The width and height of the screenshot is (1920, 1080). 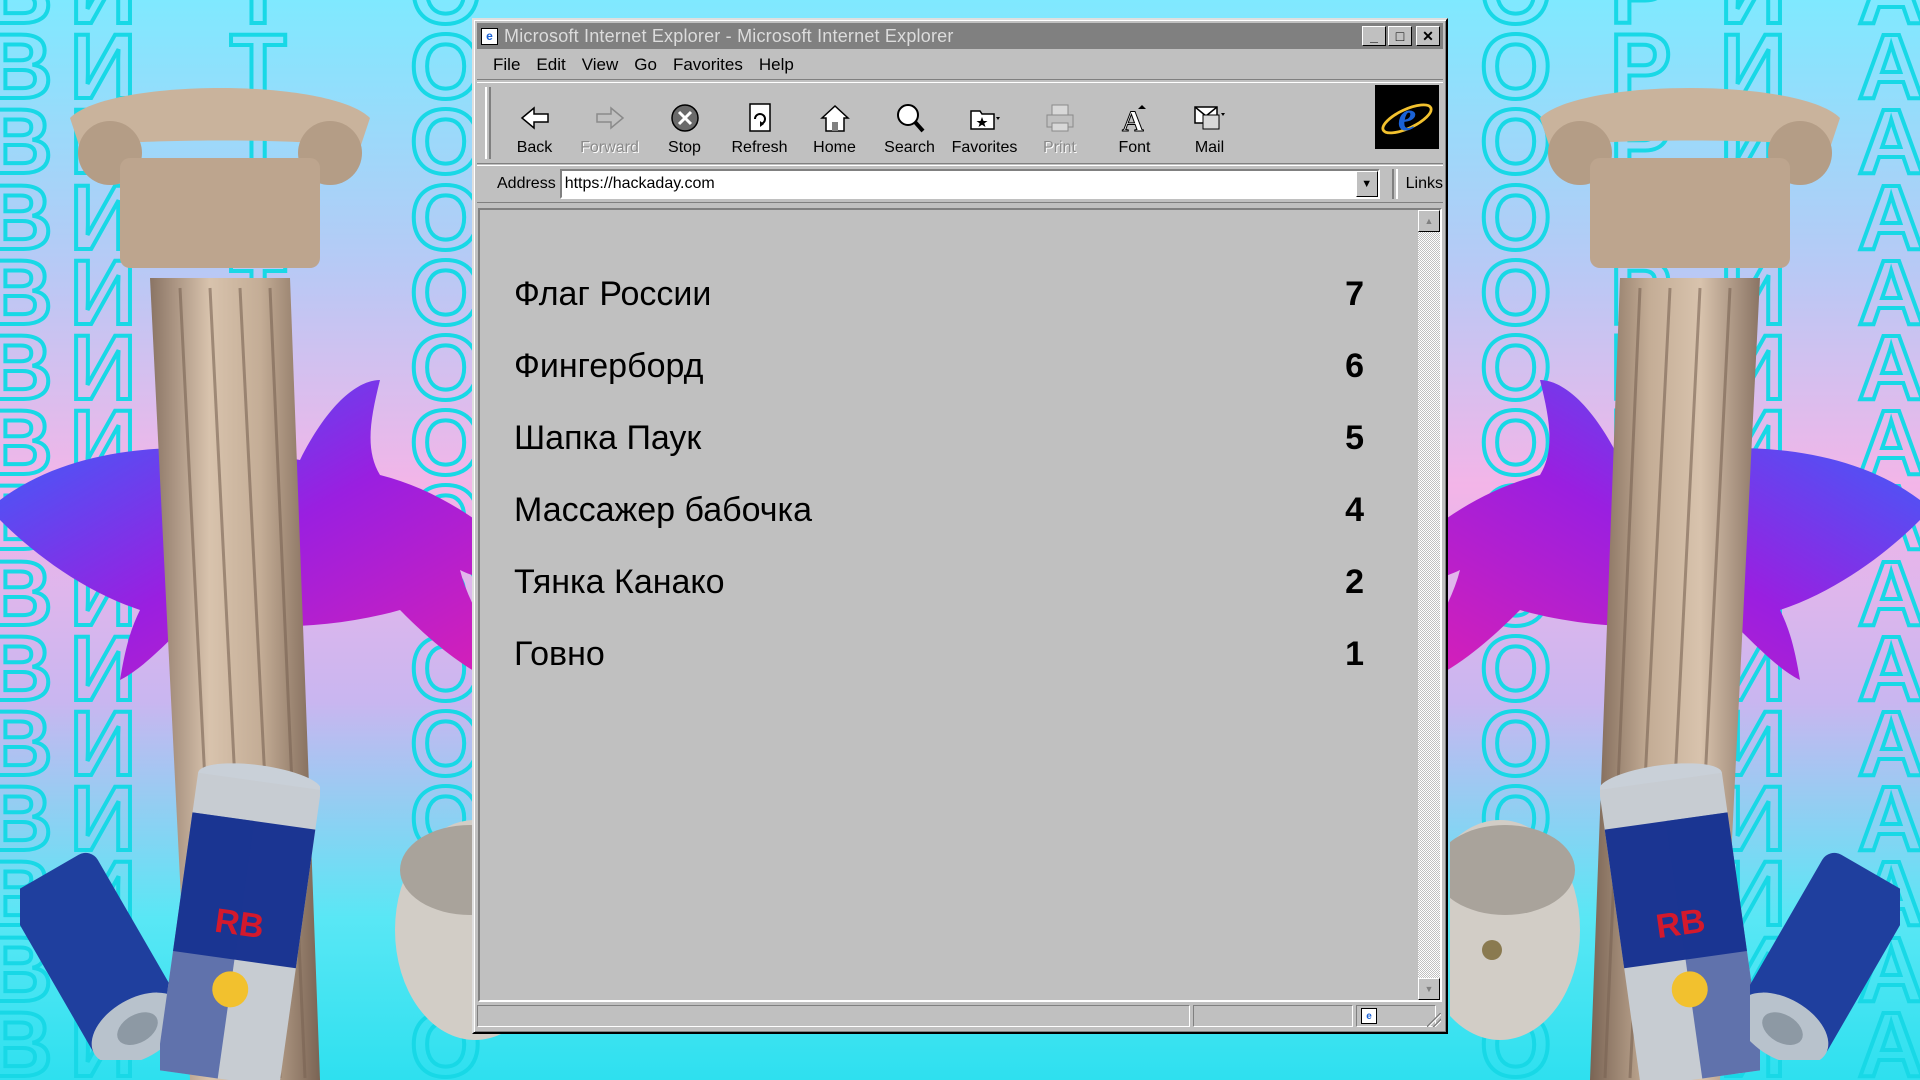 I want to click on menu-view: View, so click(x=600, y=65).